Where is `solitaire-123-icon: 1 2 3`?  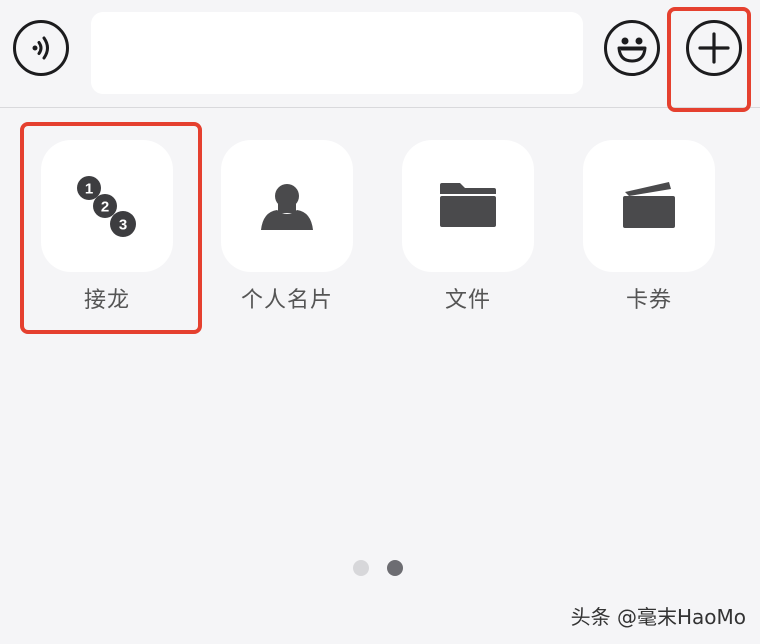 solitaire-123-icon: 1 2 3 is located at coordinates (106, 206).